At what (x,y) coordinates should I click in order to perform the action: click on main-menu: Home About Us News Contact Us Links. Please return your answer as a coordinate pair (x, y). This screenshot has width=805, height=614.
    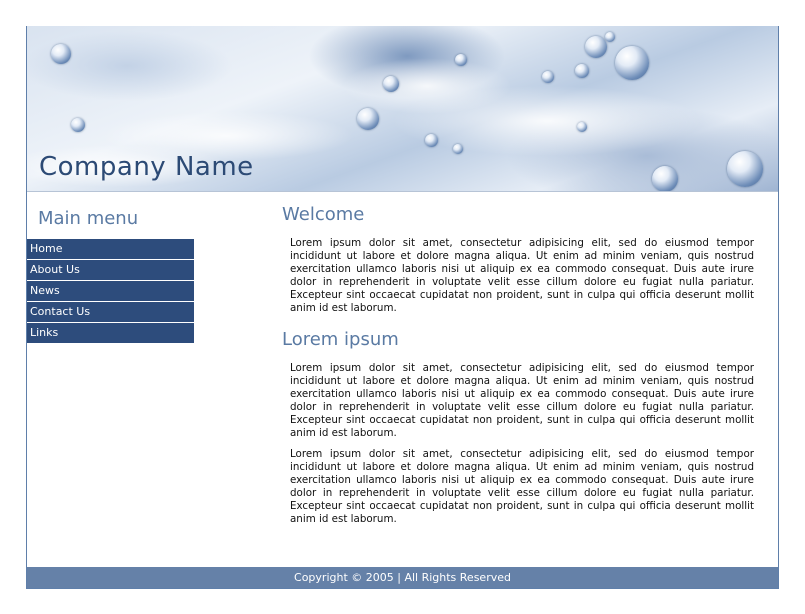
    Looking at the image, I should click on (110, 291).